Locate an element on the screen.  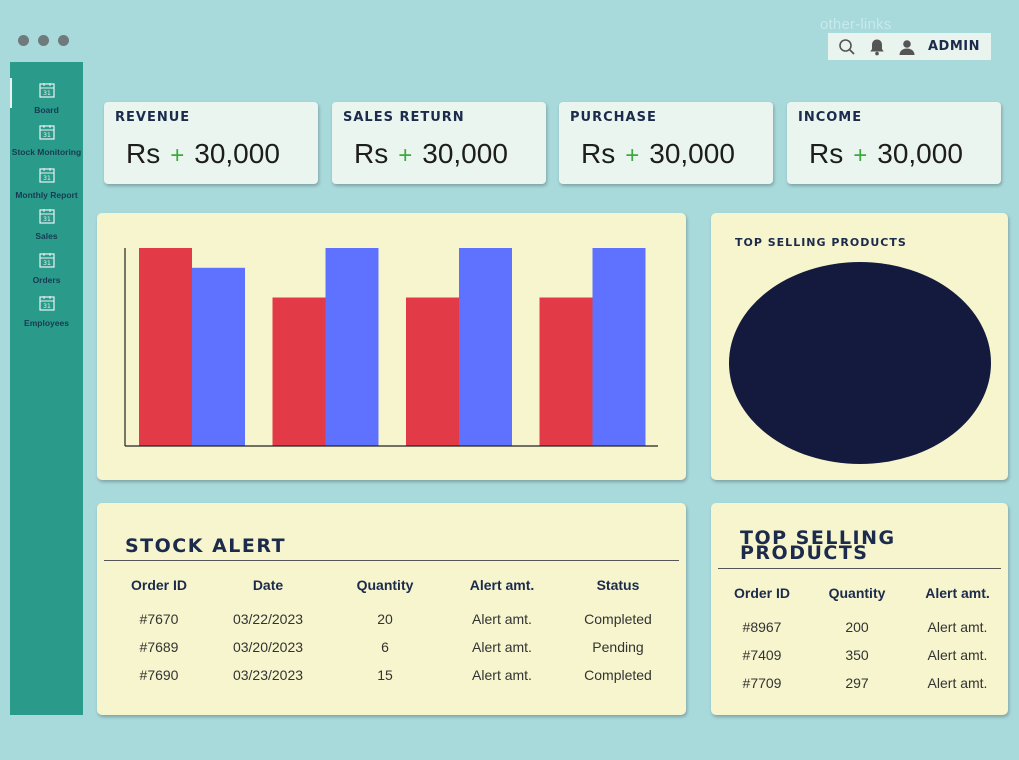
quantity-cell: 6 is located at coordinates (385, 647).